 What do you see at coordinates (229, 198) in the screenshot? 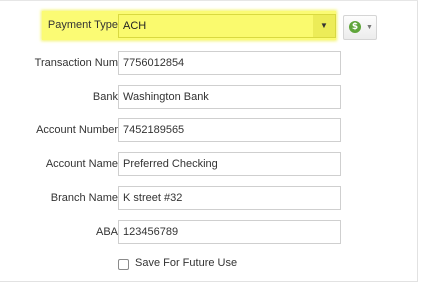
I see `branch-name-input` at bounding box center [229, 198].